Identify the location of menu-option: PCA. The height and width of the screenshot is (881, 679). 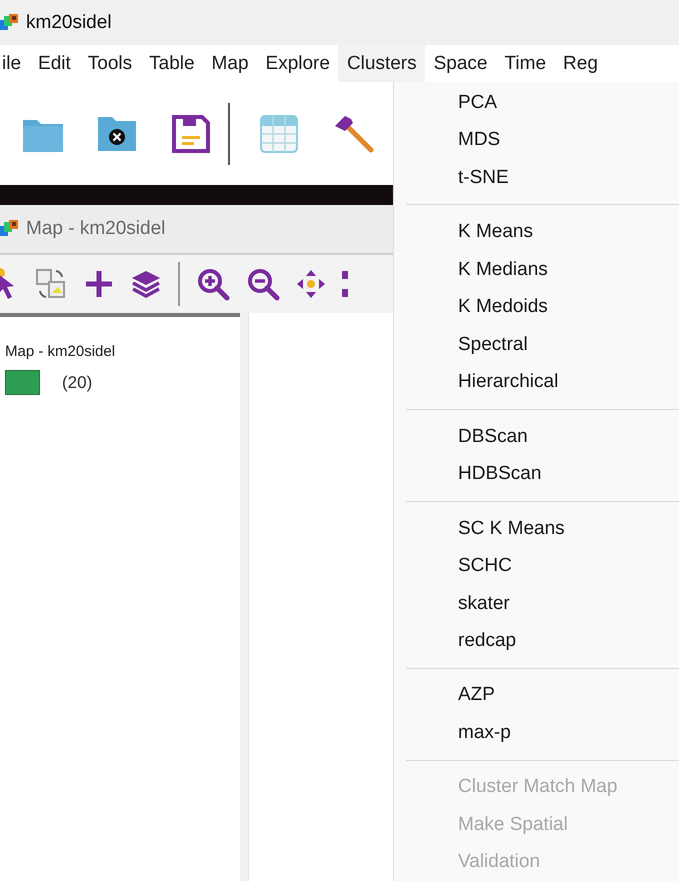
(536, 103).